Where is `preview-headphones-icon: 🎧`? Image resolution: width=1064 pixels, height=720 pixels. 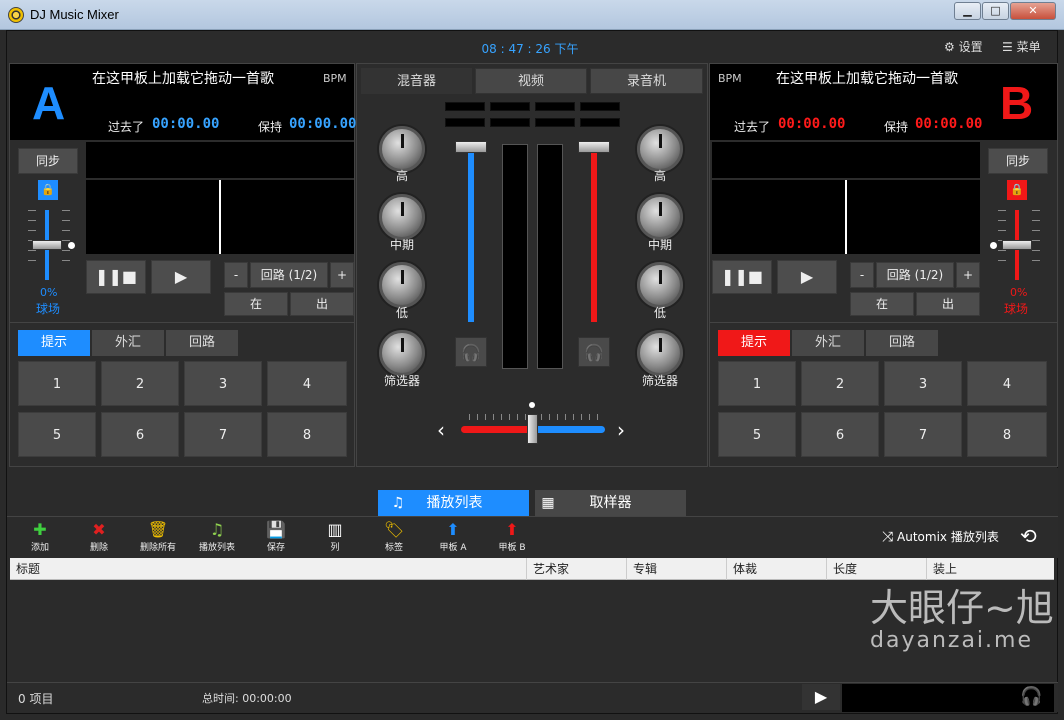 preview-headphones-icon: 🎧 is located at coordinates (1031, 696).